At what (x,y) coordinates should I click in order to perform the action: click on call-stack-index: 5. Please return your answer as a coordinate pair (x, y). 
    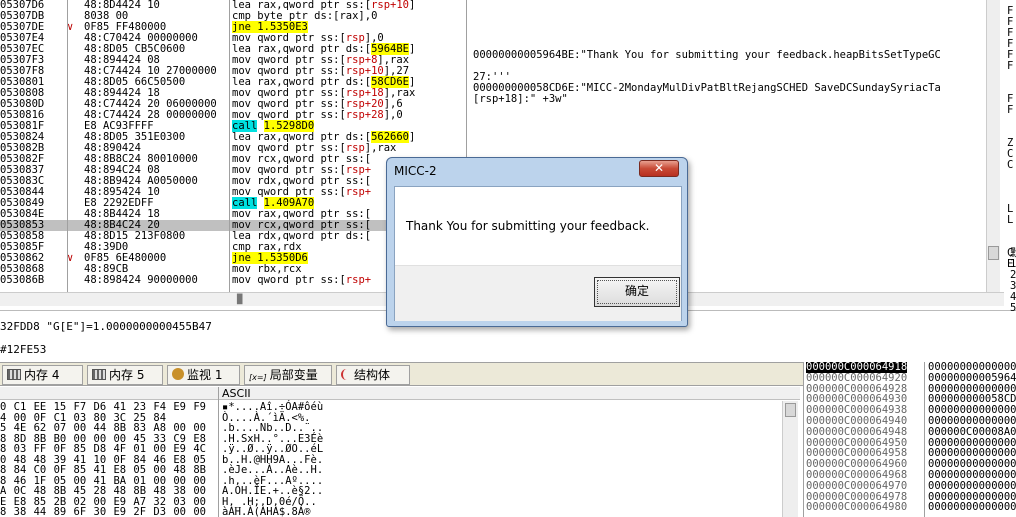
    Looking at the image, I should click on (1013, 308).